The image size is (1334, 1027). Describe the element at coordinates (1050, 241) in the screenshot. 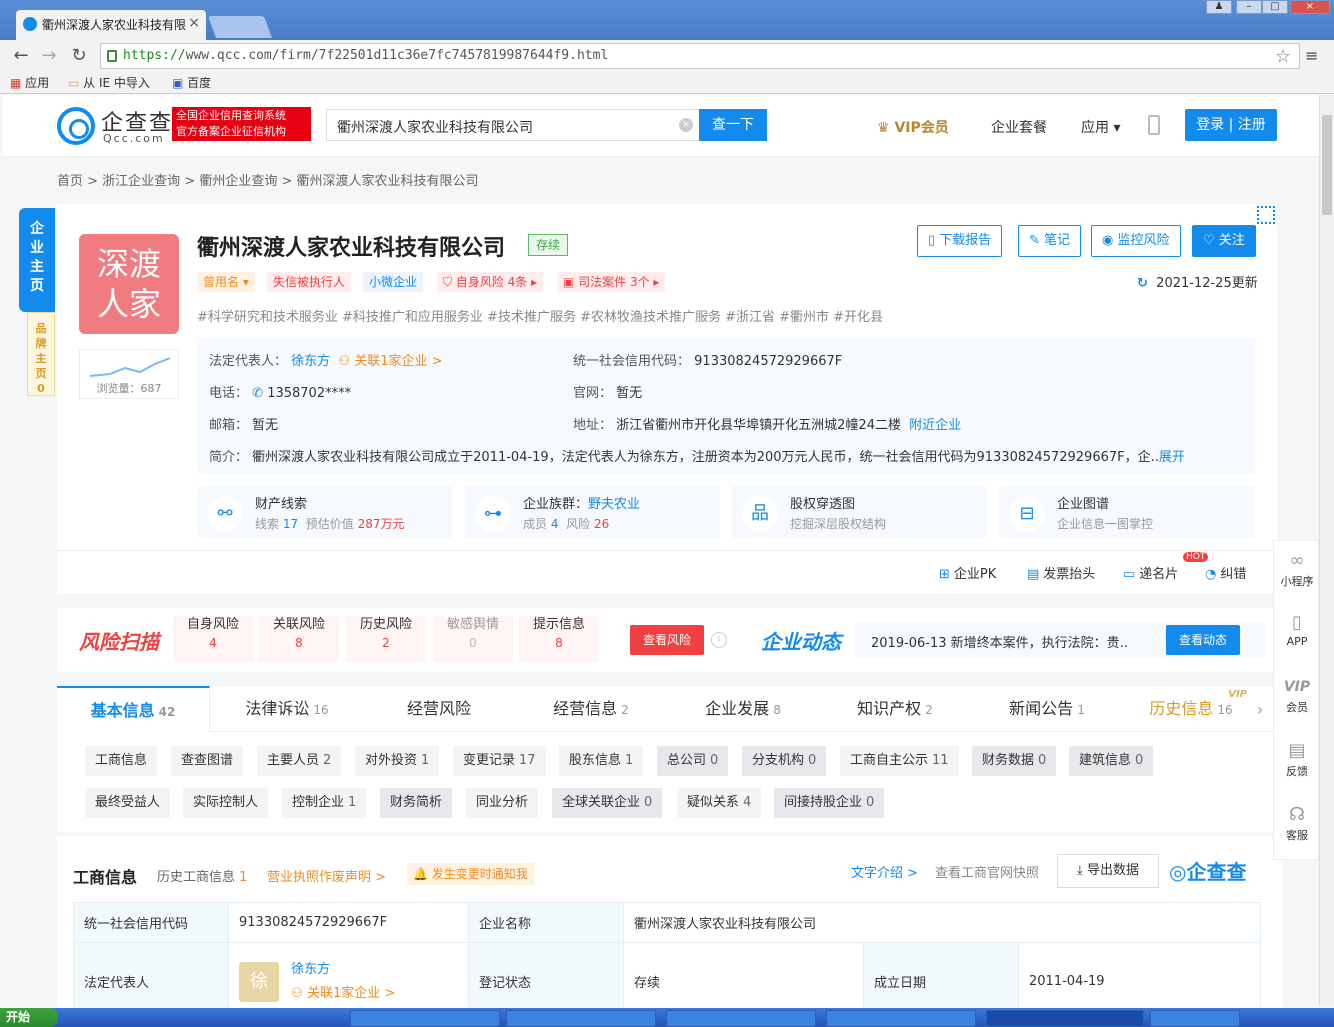

I see `note-button: ✎ 笔记` at that location.